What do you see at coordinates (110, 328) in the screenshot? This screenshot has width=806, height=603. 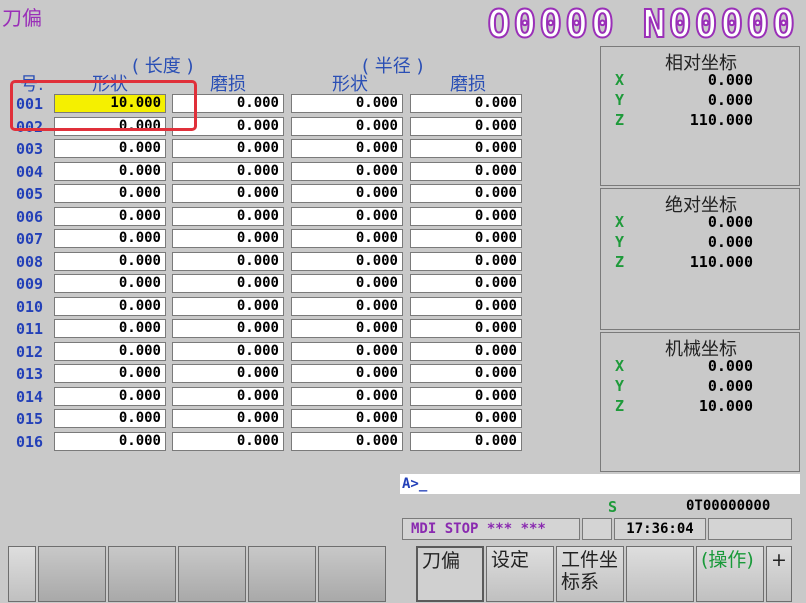 I see `offset-cell-011-length-shape: 0.000` at bounding box center [110, 328].